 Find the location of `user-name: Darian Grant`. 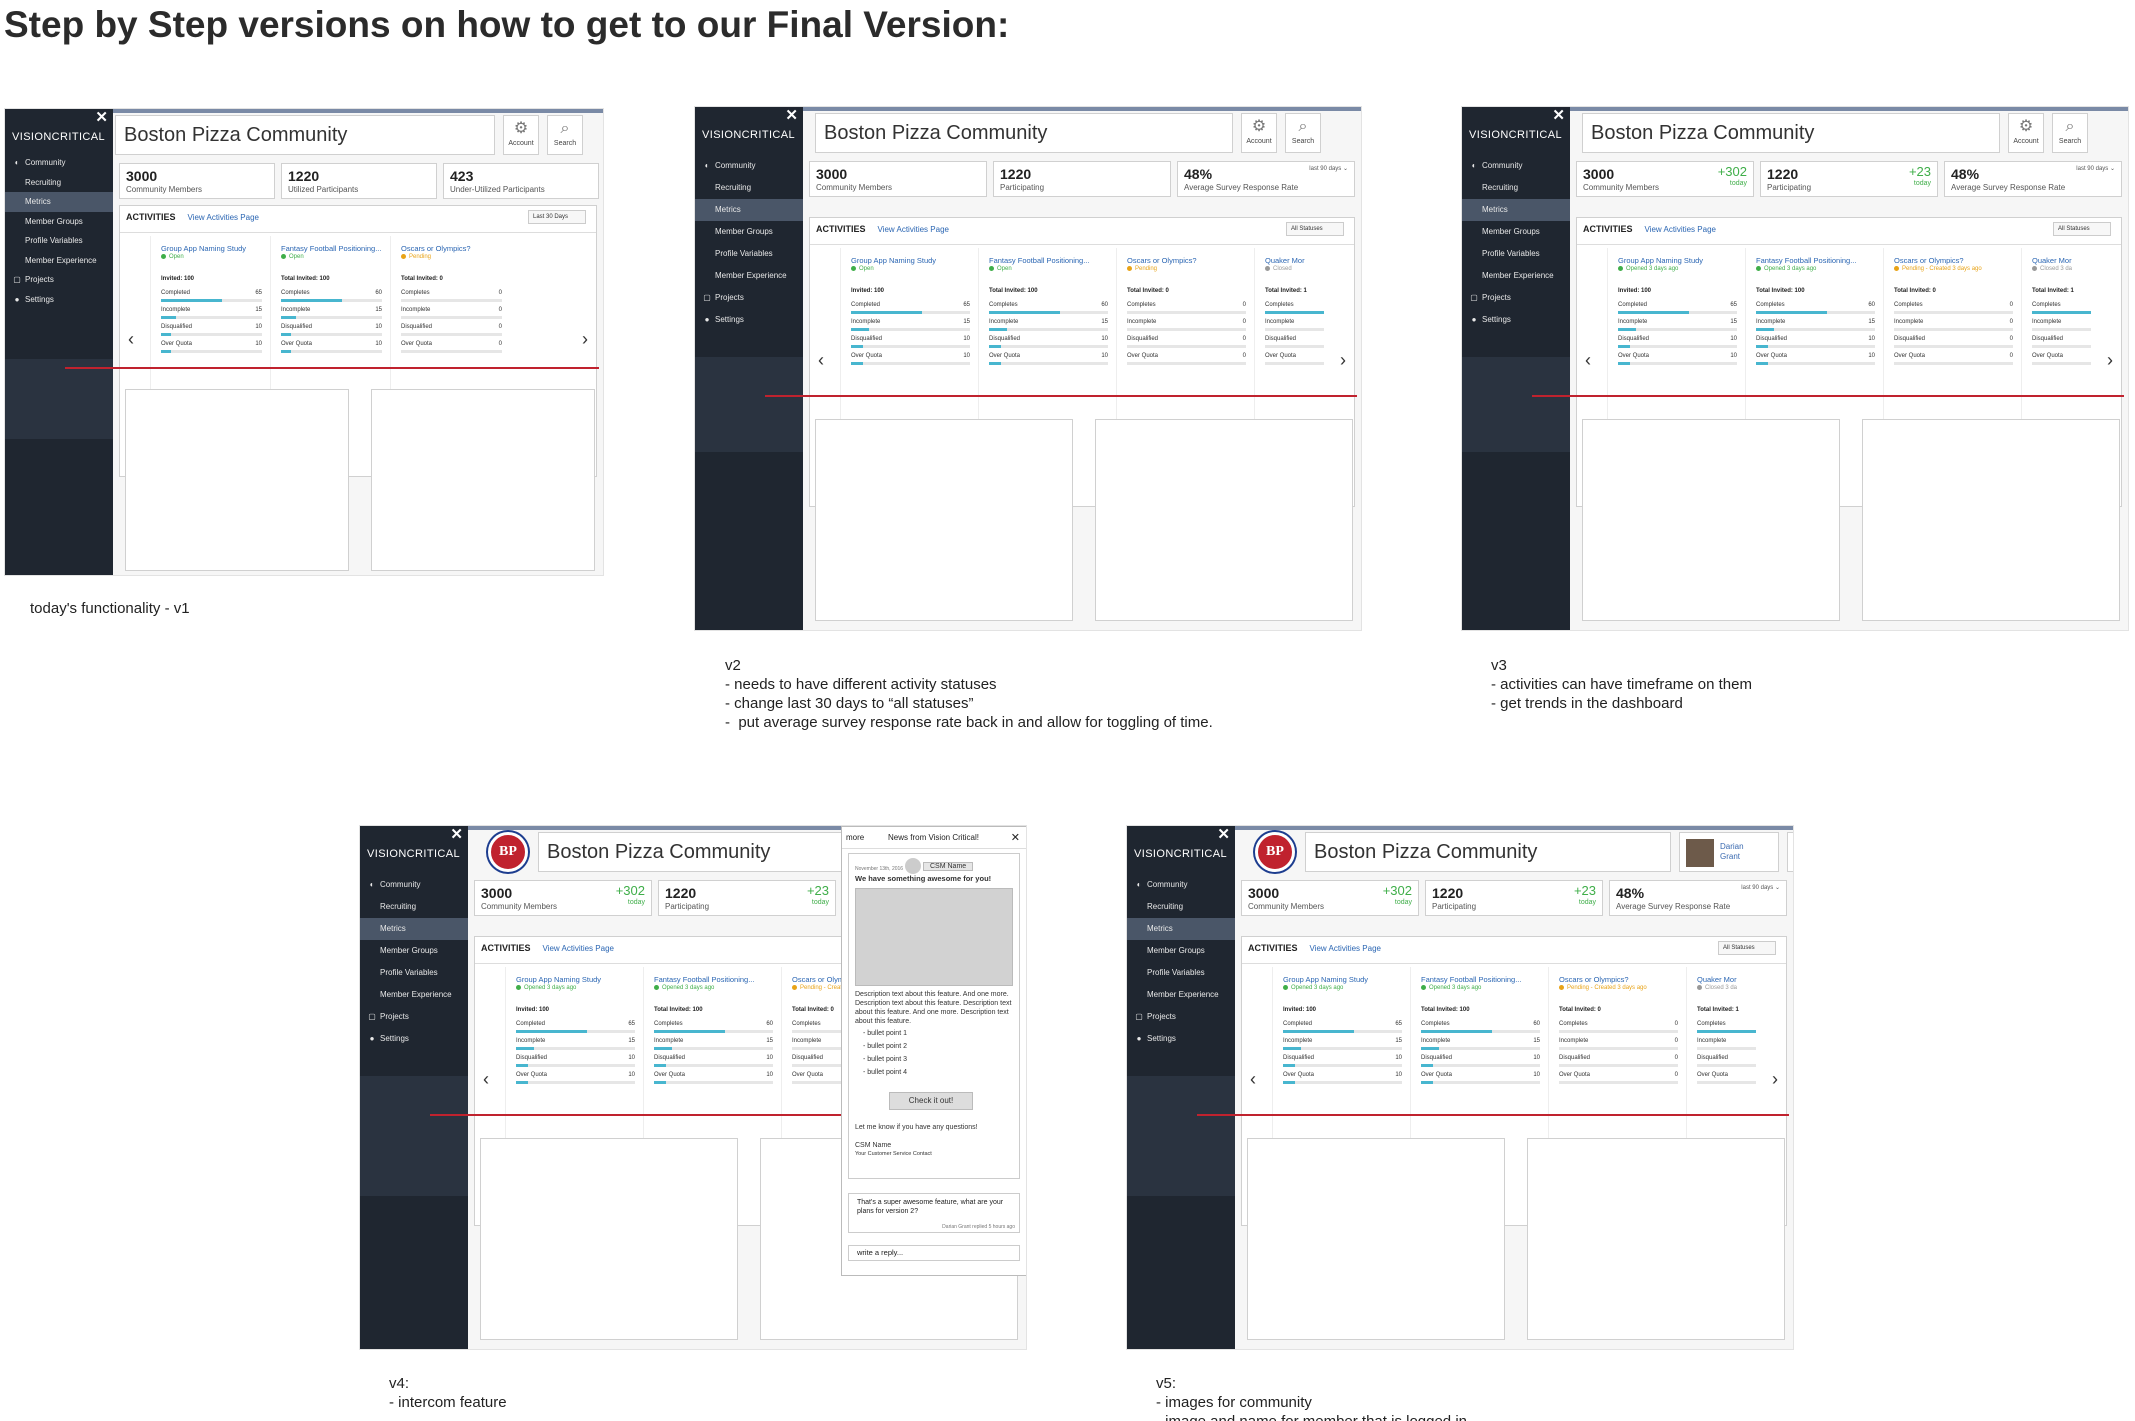

user-name: Darian Grant is located at coordinates (1740, 852).